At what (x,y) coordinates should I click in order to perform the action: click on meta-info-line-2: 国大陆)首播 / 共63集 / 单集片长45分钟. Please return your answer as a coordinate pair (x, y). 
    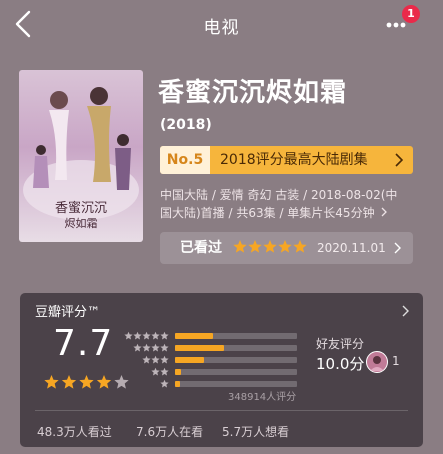
    Looking at the image, I should click on (274, 212).